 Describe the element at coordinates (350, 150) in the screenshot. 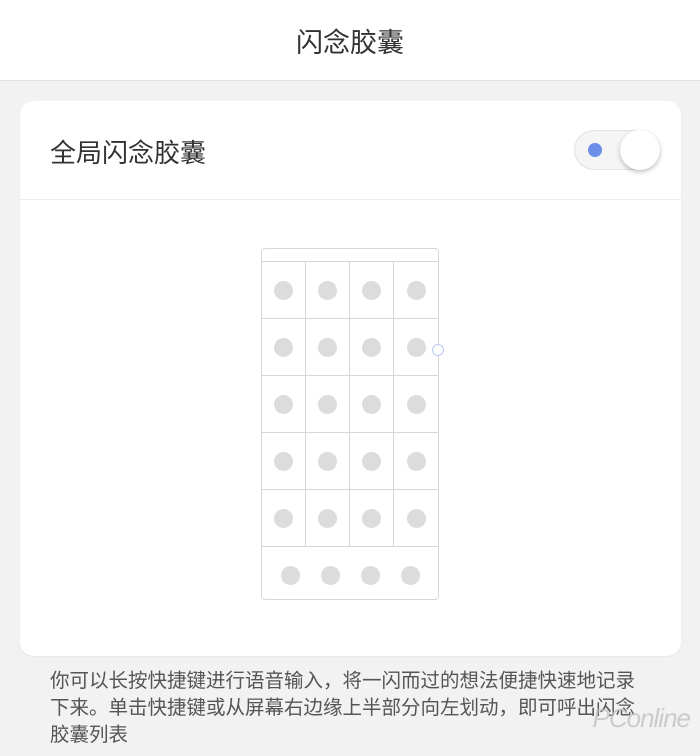

I see `global-capsule-row: 全局闪念胶囊` at that location.